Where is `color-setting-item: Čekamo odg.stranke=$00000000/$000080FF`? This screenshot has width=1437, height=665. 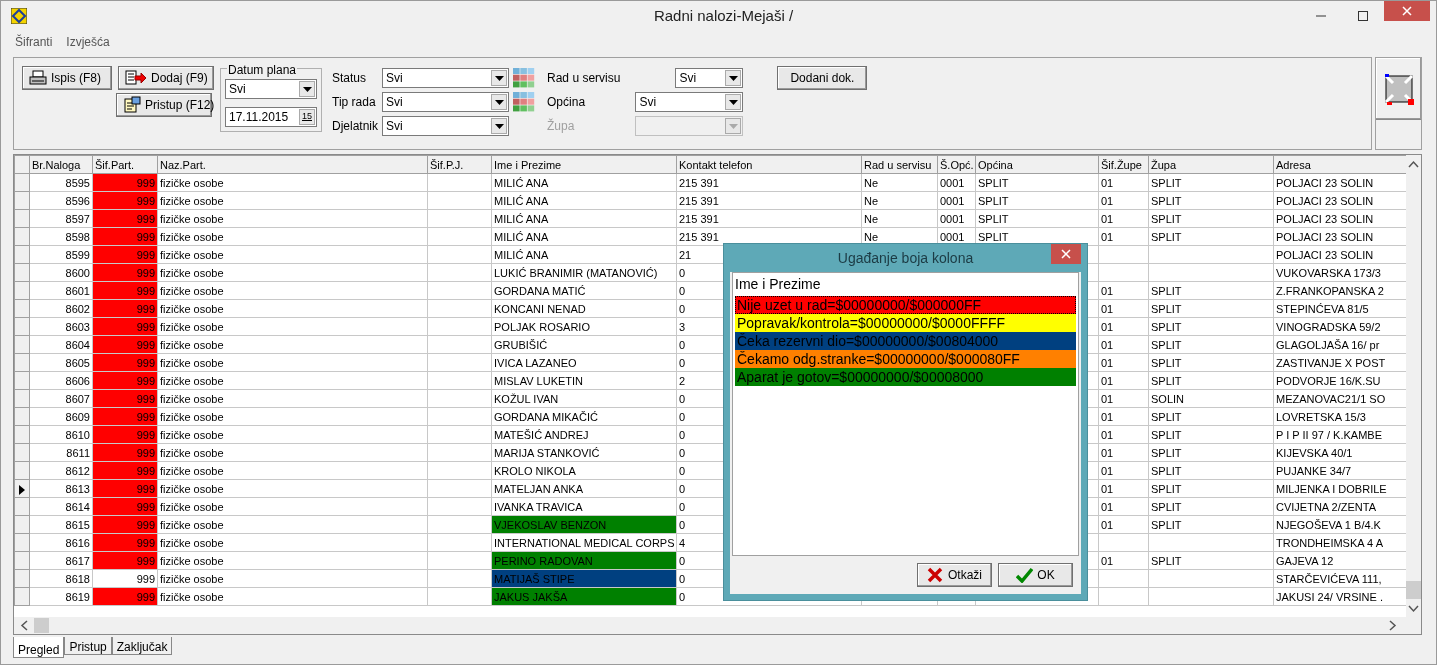
color-setting-item: Čekamo odg.stranke=$00000000/$000080FF is located at coordinates (905, 359).